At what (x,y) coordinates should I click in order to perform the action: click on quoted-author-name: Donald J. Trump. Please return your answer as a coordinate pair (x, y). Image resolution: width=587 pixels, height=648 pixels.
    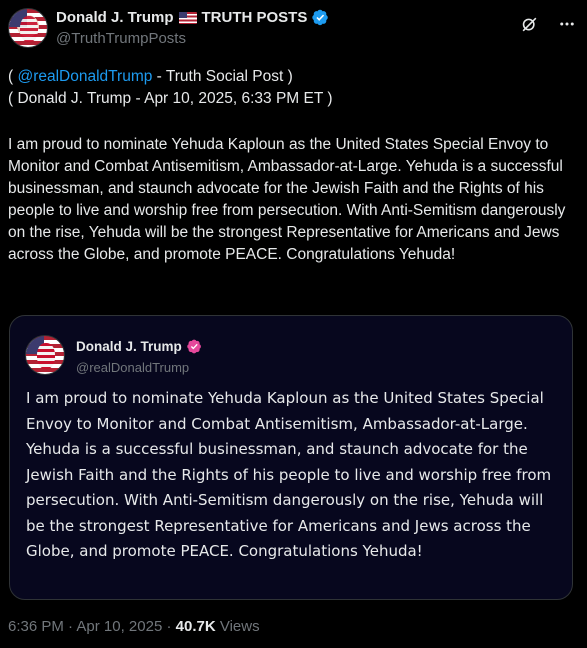
    Looking at the image, I should click on (139, 346).